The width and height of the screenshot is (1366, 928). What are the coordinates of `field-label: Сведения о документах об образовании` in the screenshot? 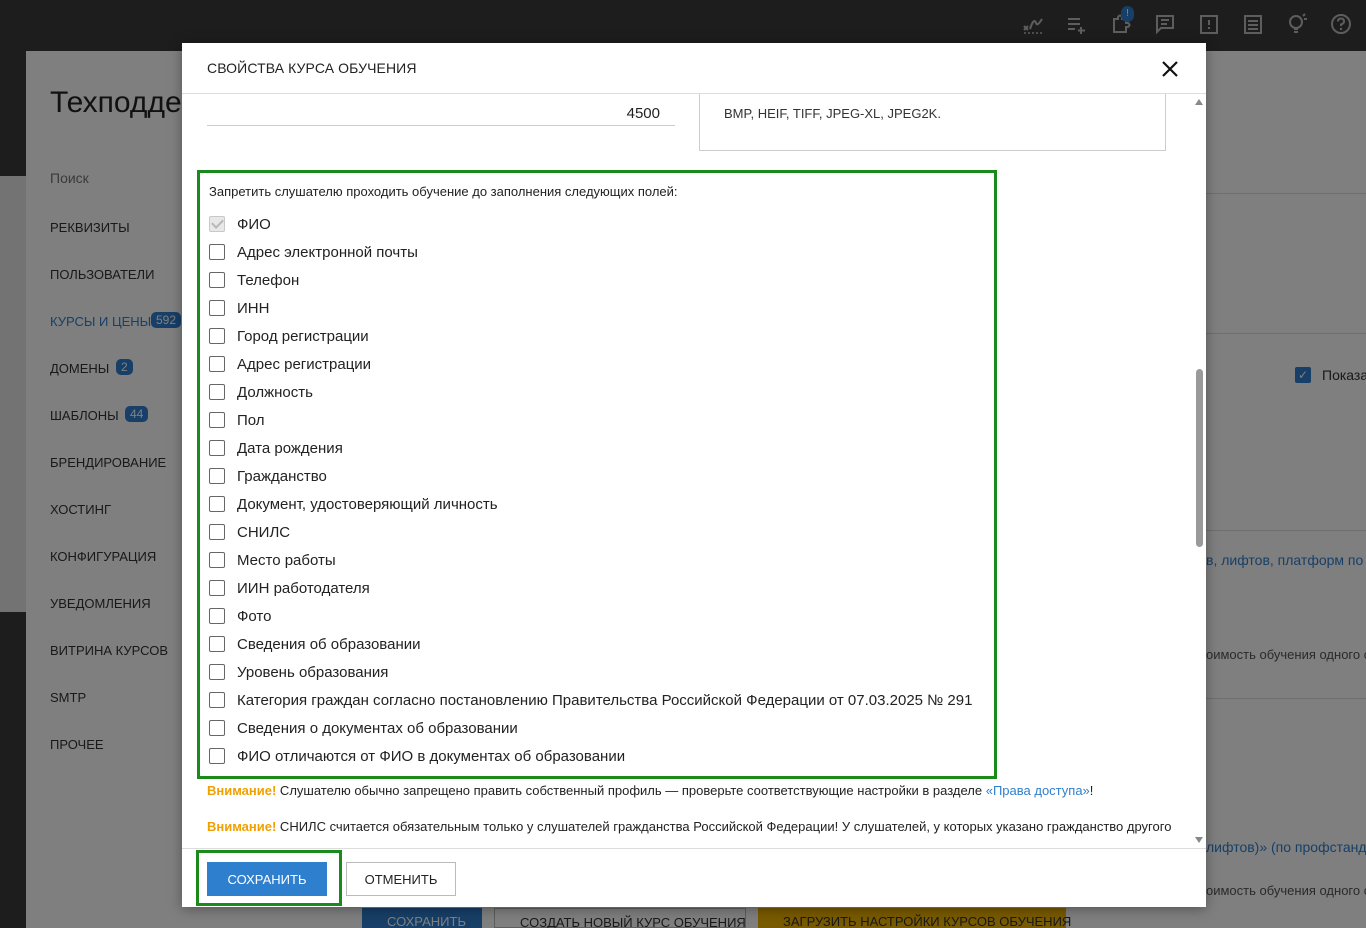 It's located at (377, 728).